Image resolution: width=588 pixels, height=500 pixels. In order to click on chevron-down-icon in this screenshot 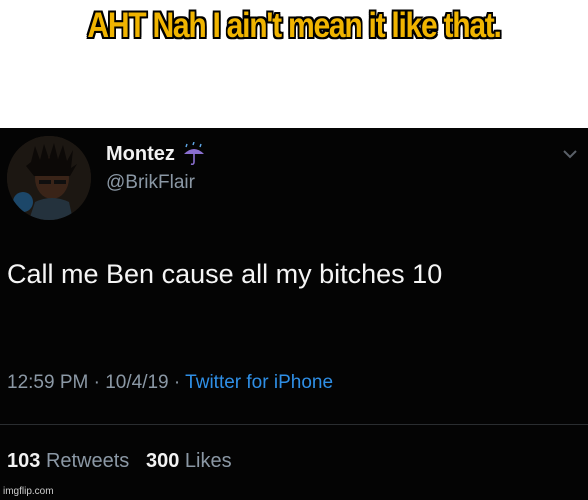, I will do `click(570, 154)`.